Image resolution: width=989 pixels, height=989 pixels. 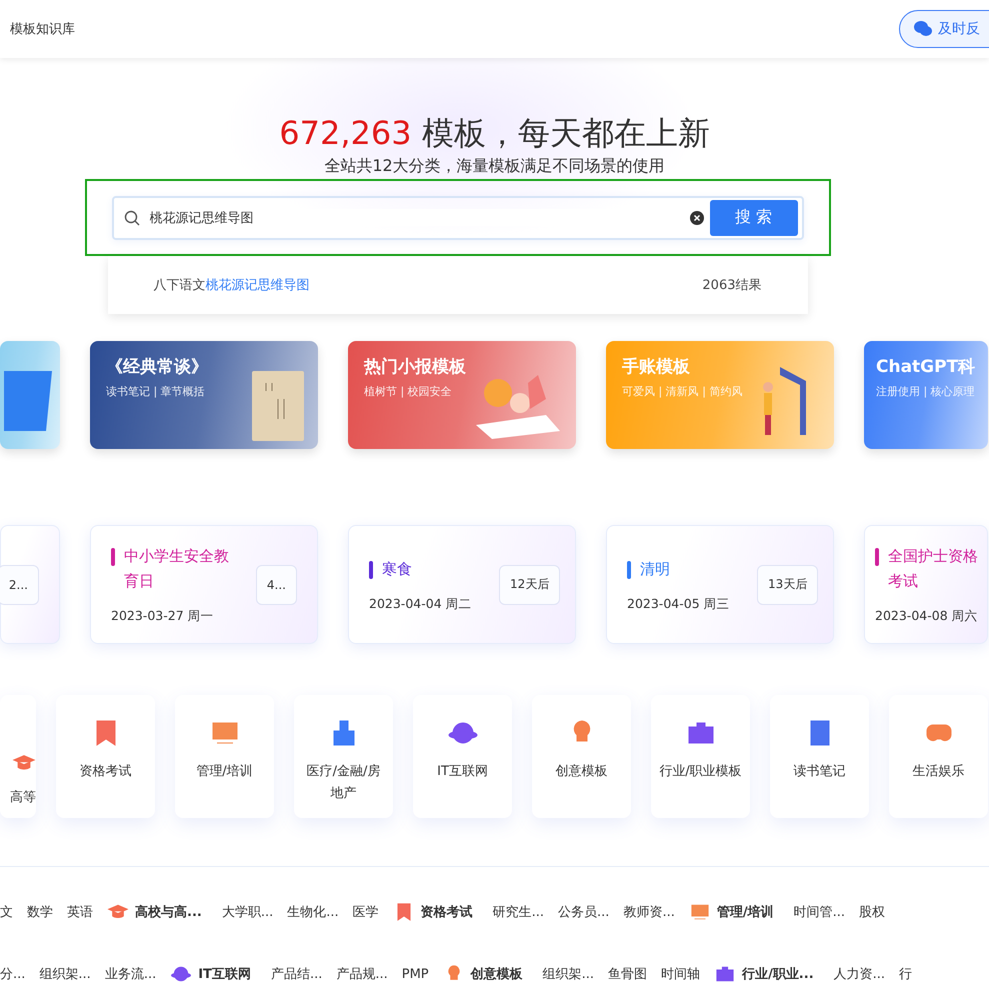 I want to click on chat-icon, so click(x=923, y=29).